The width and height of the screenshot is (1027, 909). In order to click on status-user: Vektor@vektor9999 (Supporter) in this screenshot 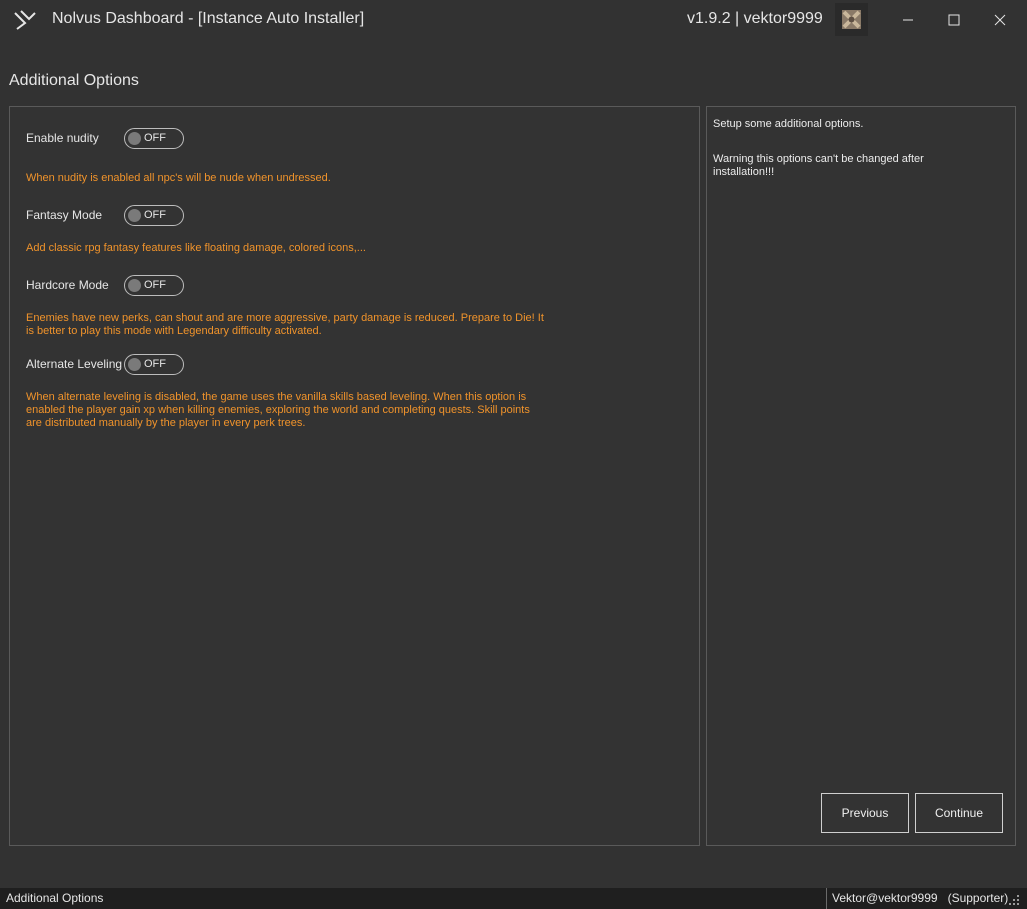, I will do `click(917, 898)`.